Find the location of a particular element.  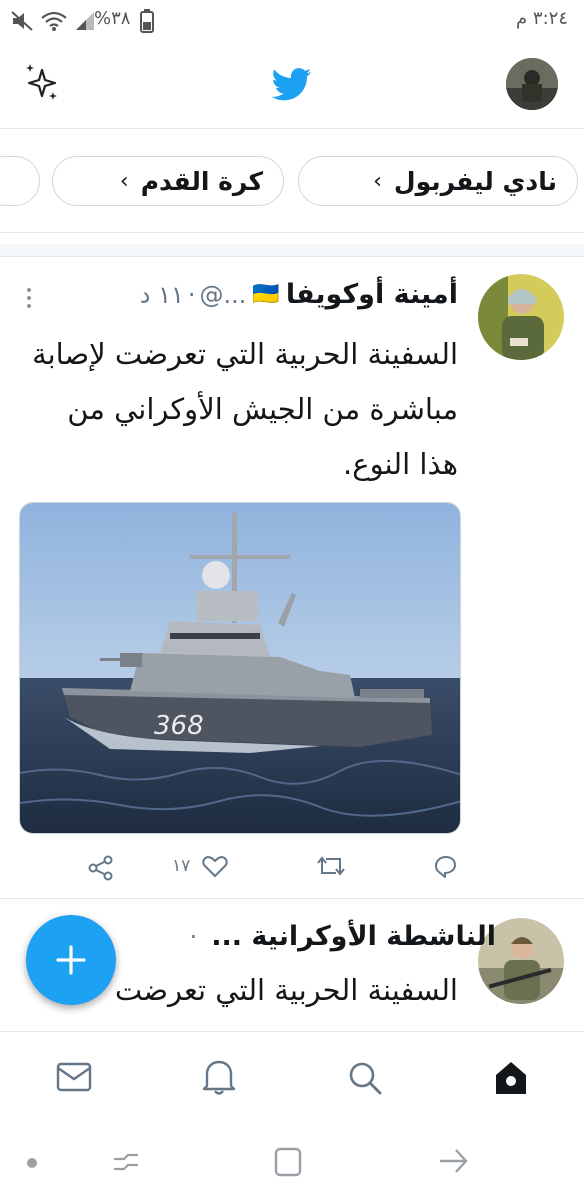

ukraine-flag-icon: 🇺🇦 is located at coordinates (266, 294).